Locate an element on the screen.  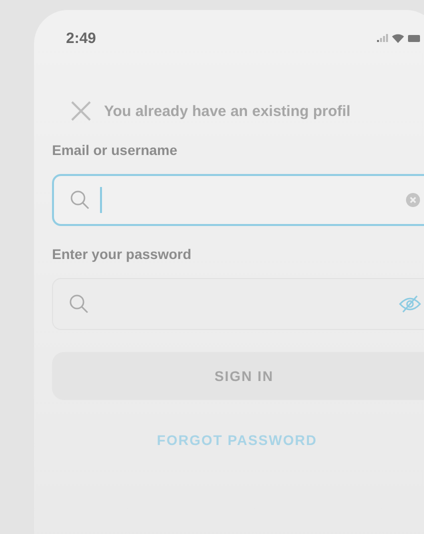
close-icon is located at coordinates (81, 111).